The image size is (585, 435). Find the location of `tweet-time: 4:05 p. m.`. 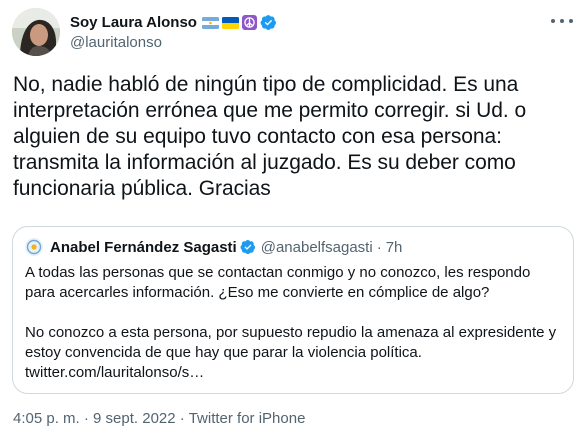

tweet-time: 4:05 p. m. is located at coordinates (46, 418).